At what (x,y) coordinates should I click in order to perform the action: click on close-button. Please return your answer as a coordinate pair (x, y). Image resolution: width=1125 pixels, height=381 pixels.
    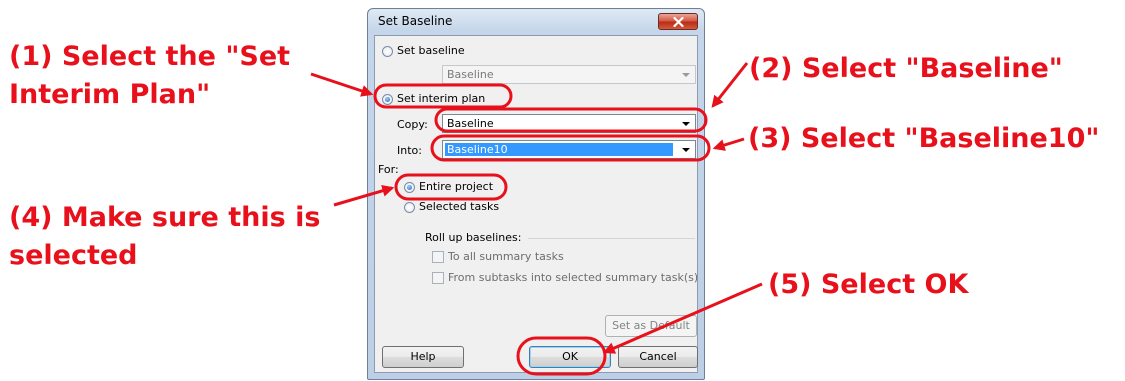
    Looking at the image, I should click on (678, 21).